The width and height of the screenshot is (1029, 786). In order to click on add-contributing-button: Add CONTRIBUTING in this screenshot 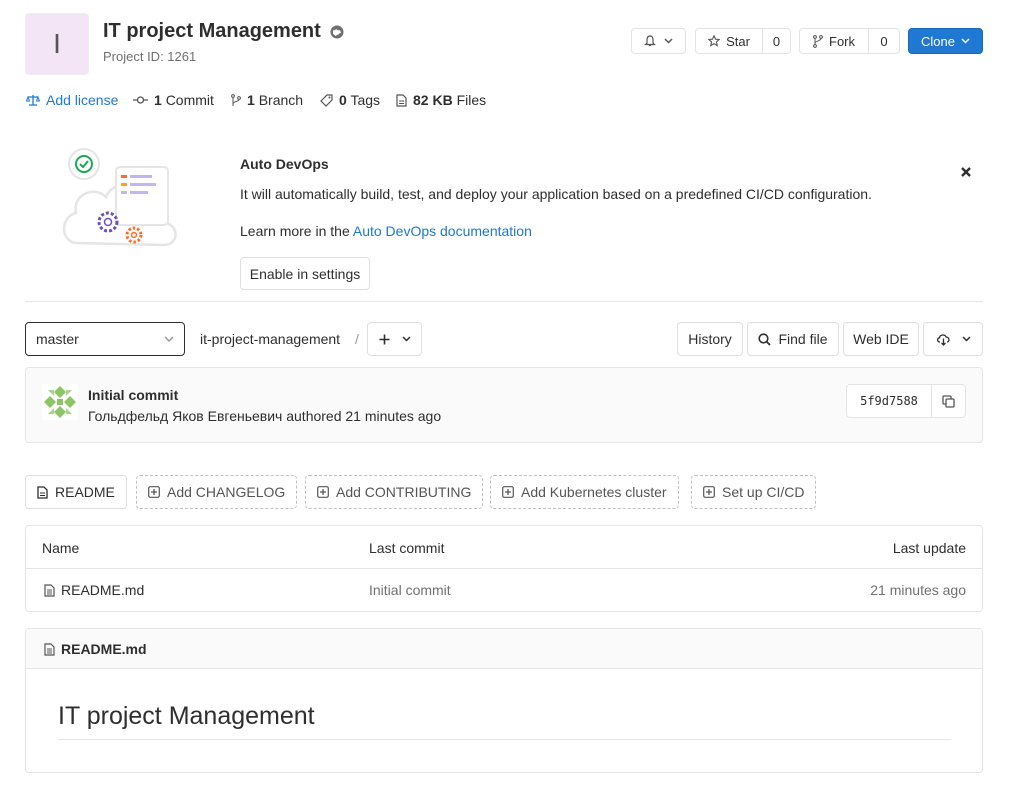, I will do `click(394, 492)`.